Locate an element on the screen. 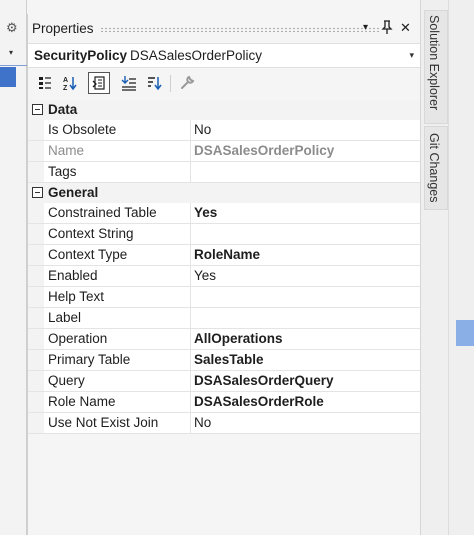 This screenshot has width=474, height=535. property-row-label: Label is located at coordinates (224, 318).